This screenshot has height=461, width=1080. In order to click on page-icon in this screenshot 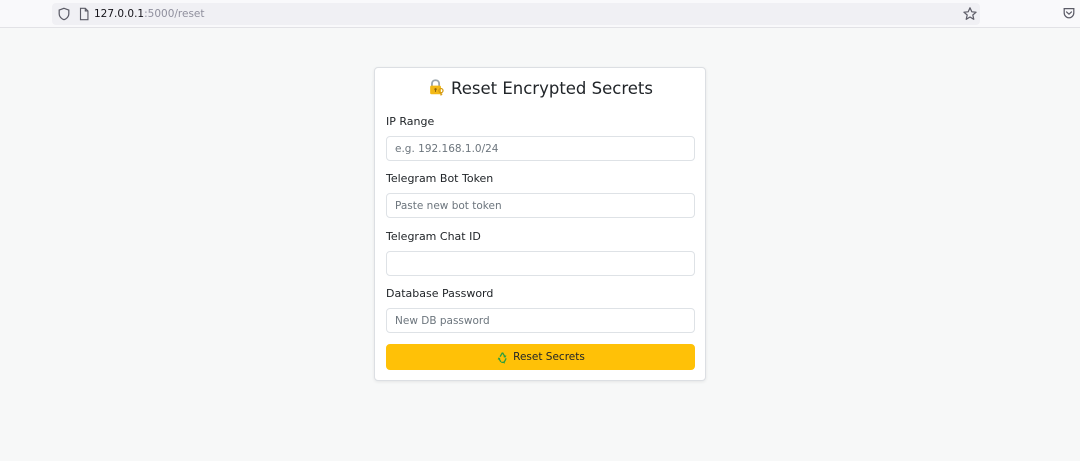, I will do `click(84, 14)`.